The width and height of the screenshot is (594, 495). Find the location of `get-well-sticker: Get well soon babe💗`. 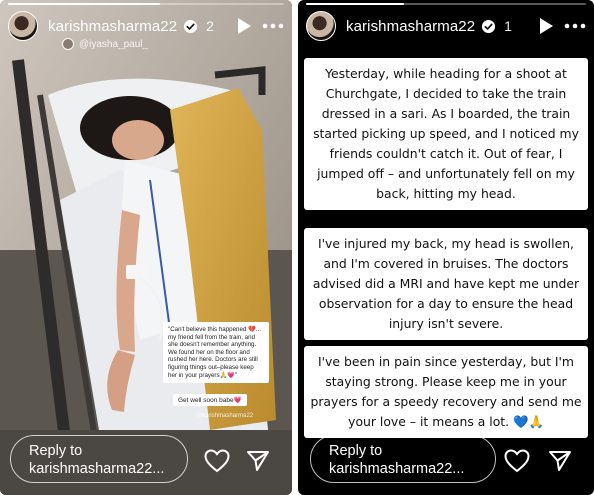

get-well-sticker: Get well soon babe💗 is located at coordinates (210, 400).